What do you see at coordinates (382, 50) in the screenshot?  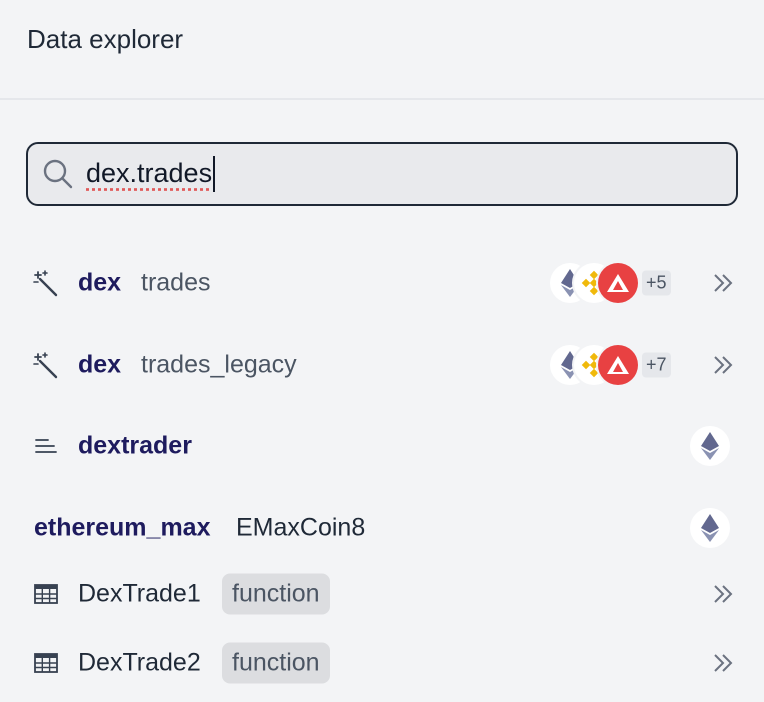 I see `panel-header: Data explorer` at bounding box center [382, 50].